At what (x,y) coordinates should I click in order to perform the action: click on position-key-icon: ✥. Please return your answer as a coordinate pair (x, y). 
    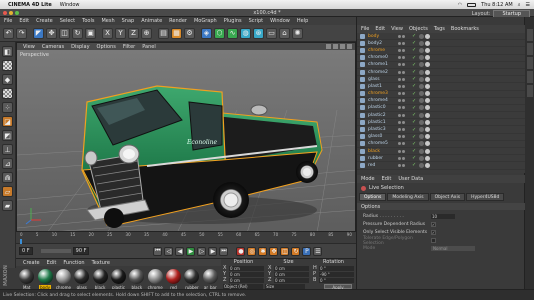
    Looking at the image, I should click on (274, 251).